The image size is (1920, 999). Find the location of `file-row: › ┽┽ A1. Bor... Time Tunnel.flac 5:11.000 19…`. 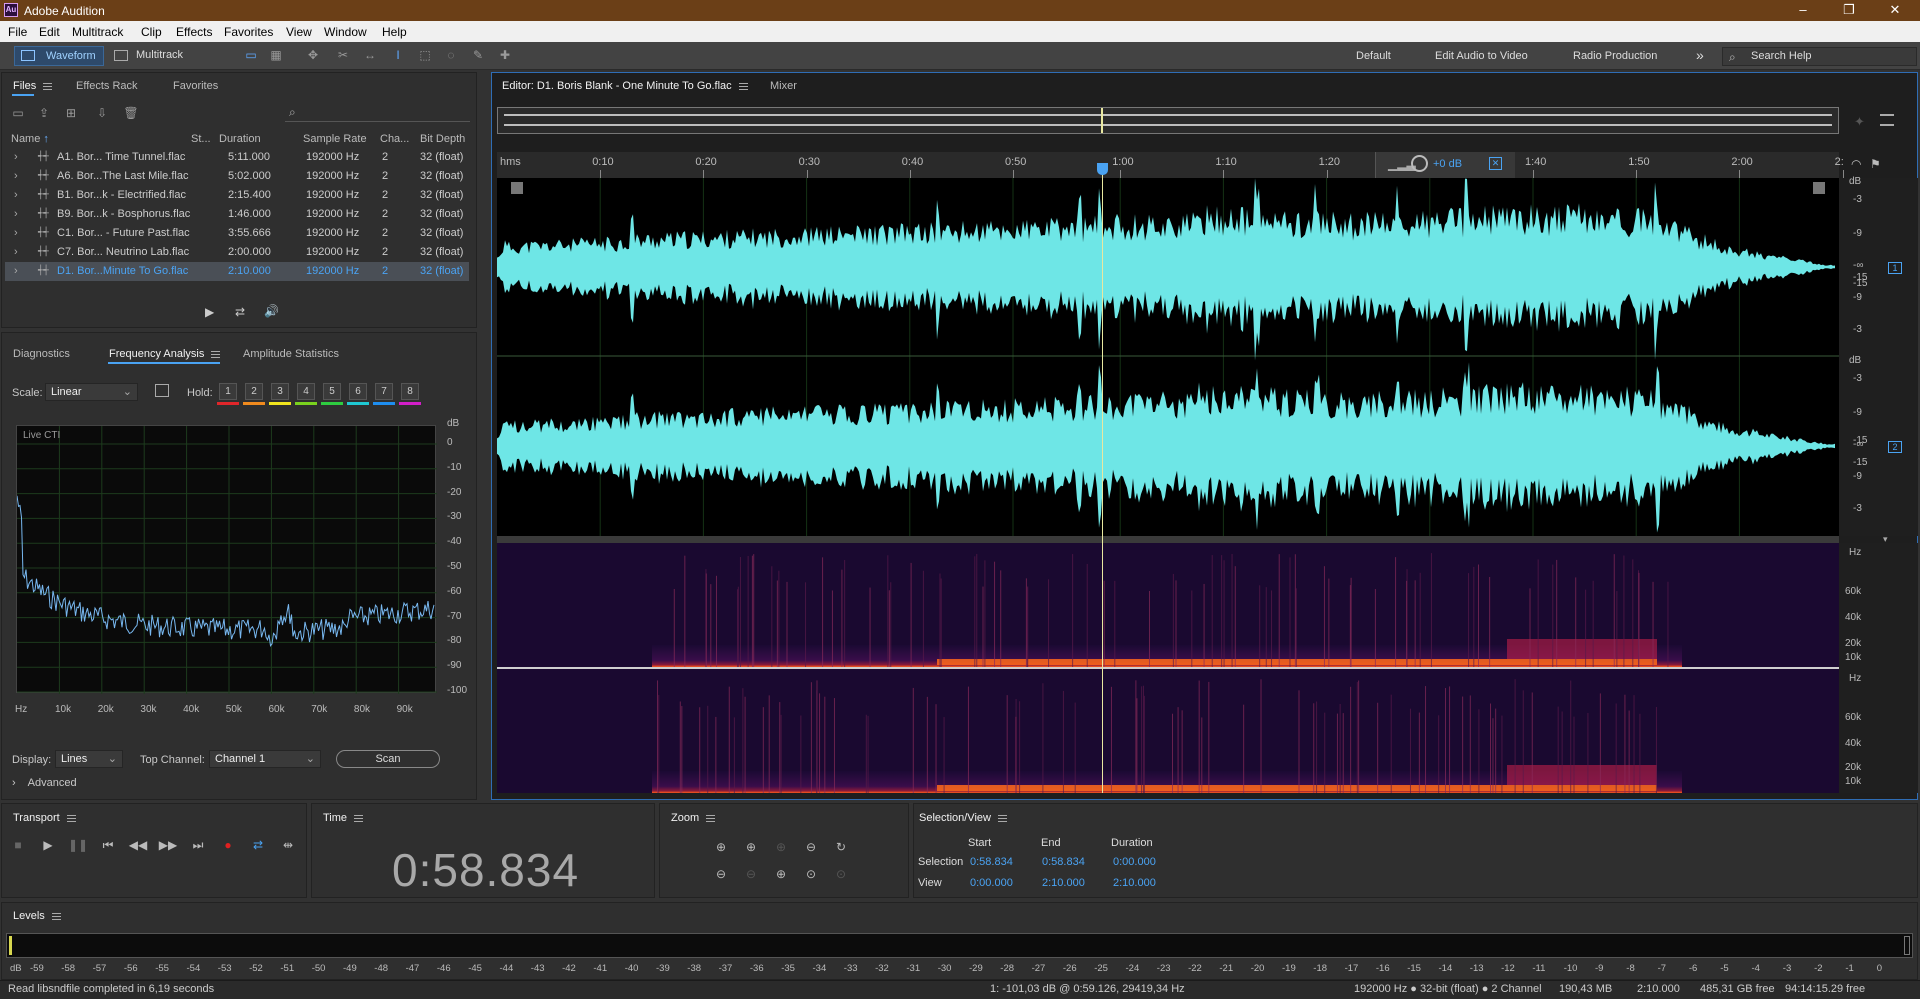

file-row: › ┽┽ A1. Bor... Time Tunnel.flac 5:11.000 19… is located at coordinates (237, 157).